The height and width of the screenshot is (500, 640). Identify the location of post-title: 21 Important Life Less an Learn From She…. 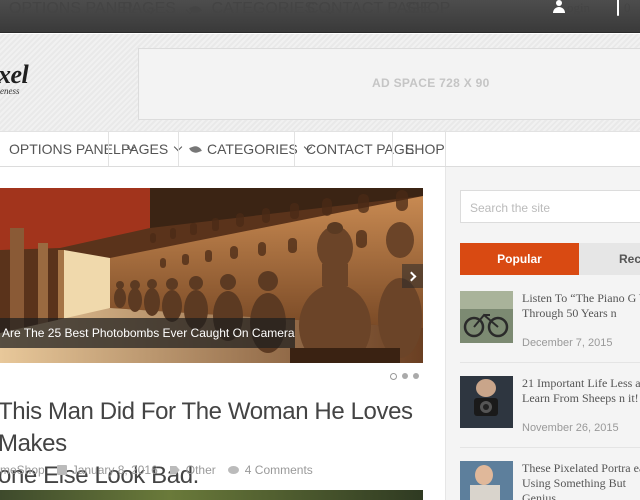
(581, 391).